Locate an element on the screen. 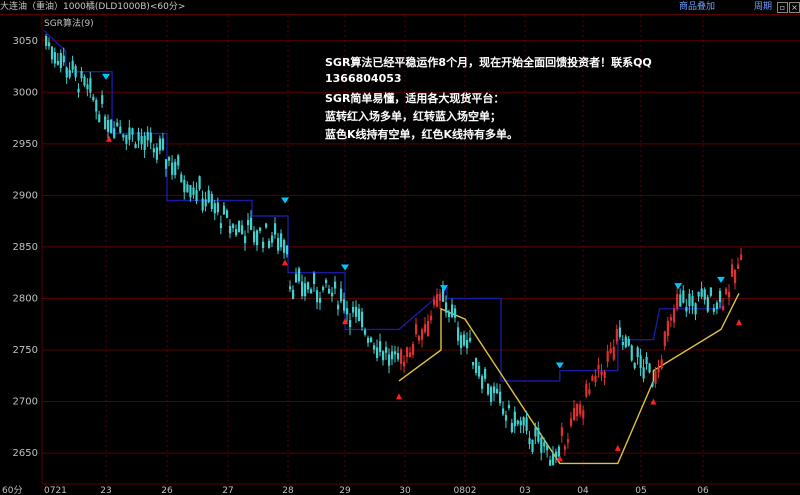 The height and width of the screenshot is (495, 800). x-tick-label: 05 is located at coordinates (640, 490).